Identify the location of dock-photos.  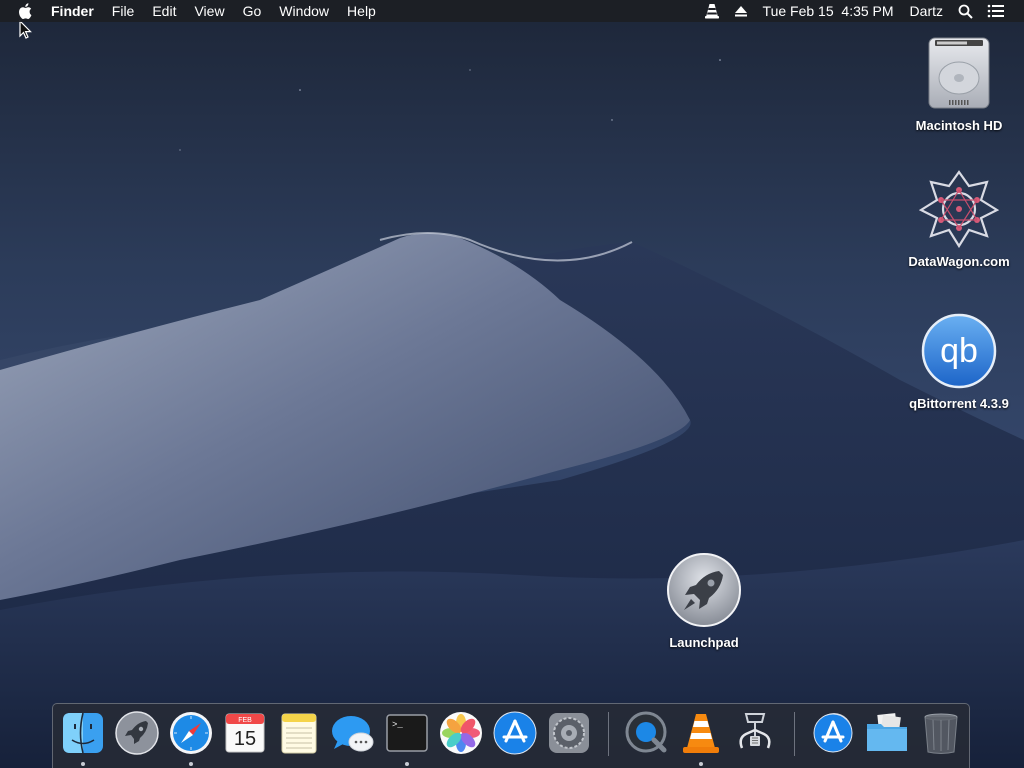
(461, 733).